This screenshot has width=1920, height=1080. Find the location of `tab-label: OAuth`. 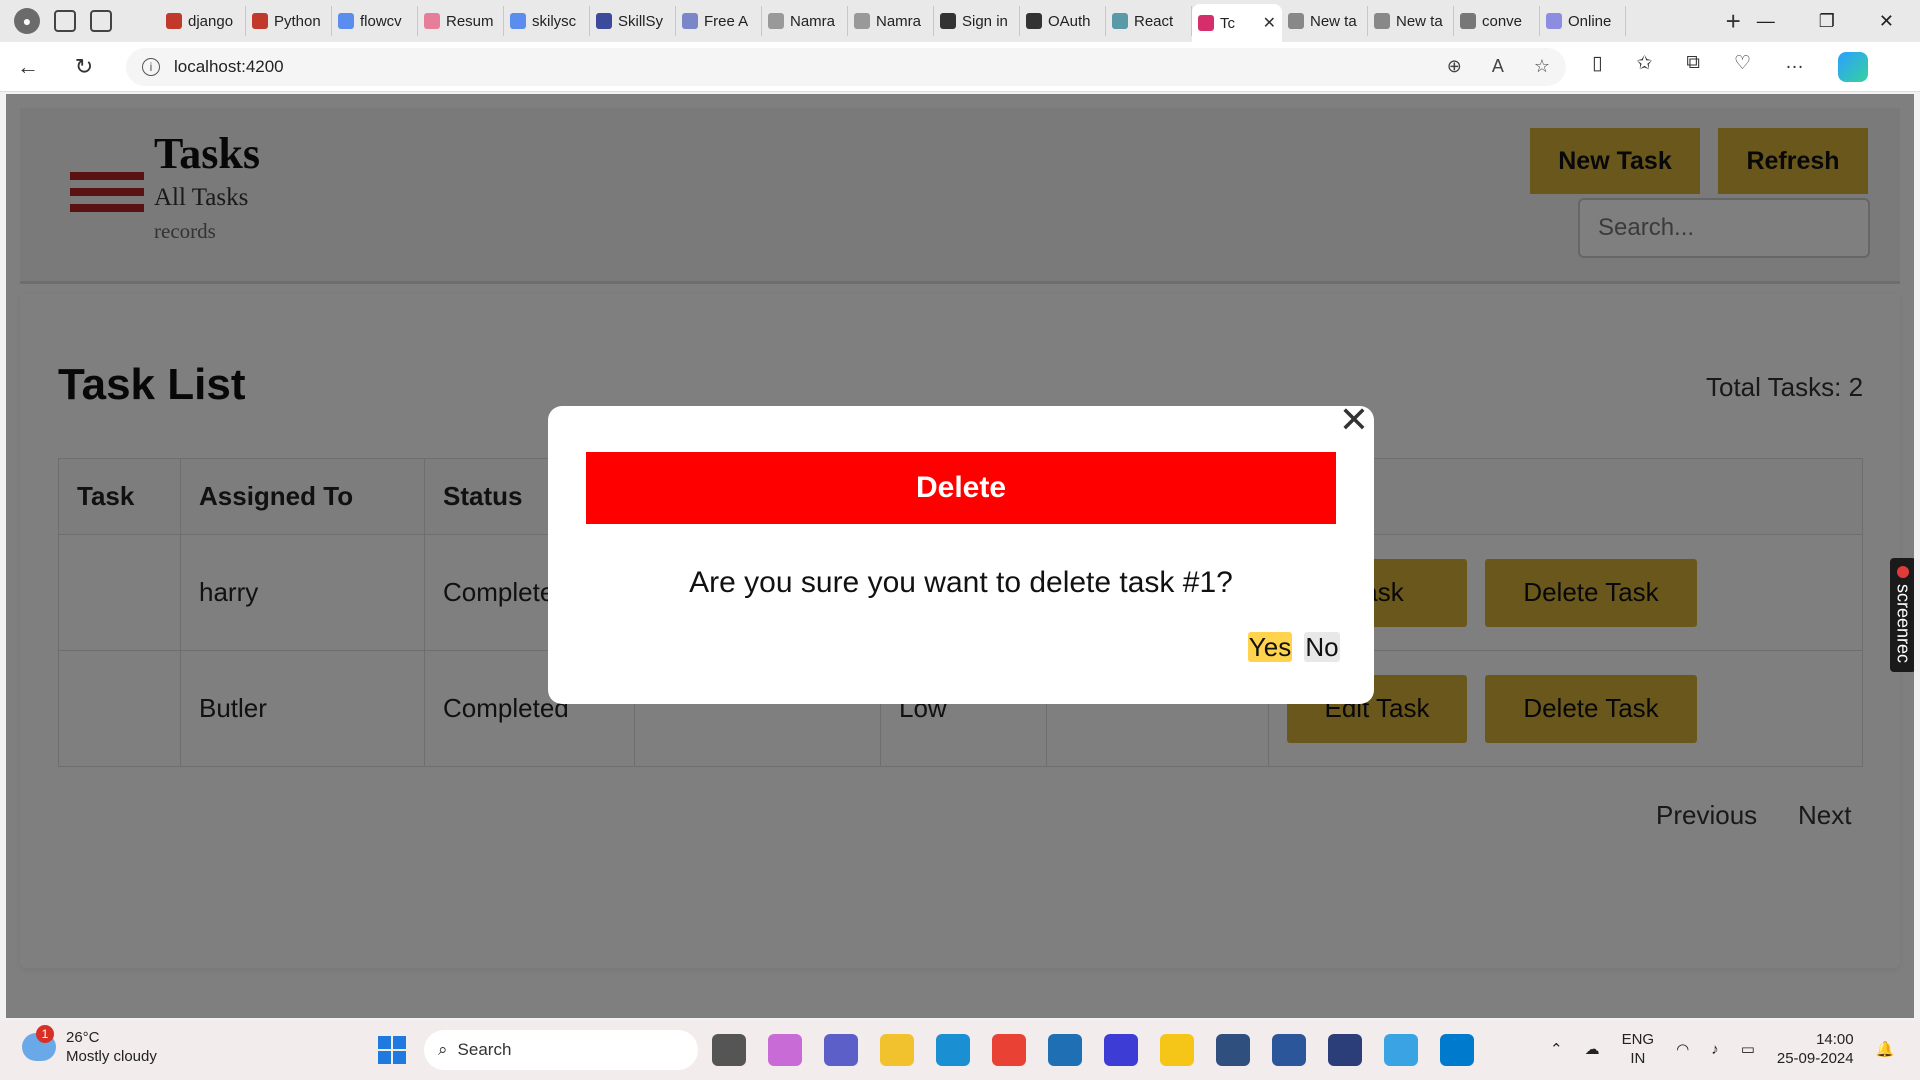

tab-label: OAuth is located at coordinates (1069, 21).